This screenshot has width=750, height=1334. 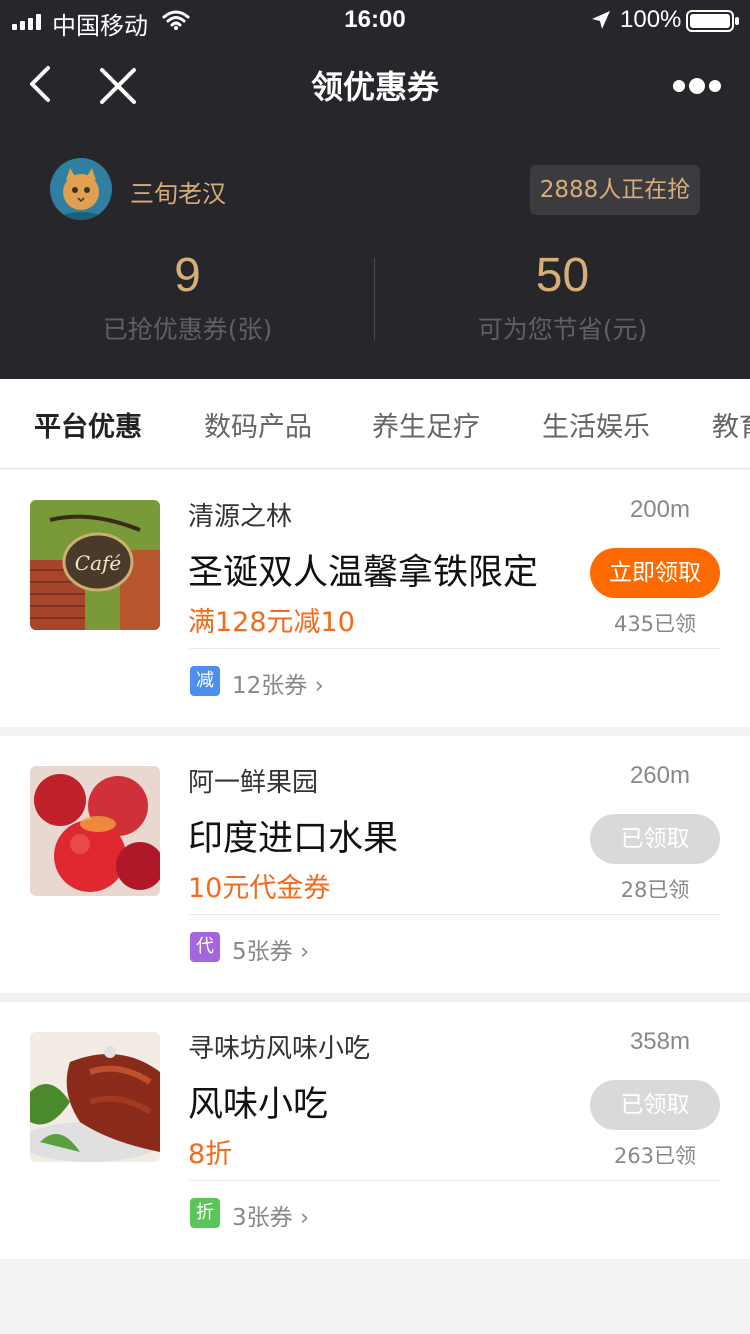 What do you see at coordinates (615, 190) in the screenshot?
I see `grab-count-badge: 2888人正在抢` at bounding box center [615, 190].